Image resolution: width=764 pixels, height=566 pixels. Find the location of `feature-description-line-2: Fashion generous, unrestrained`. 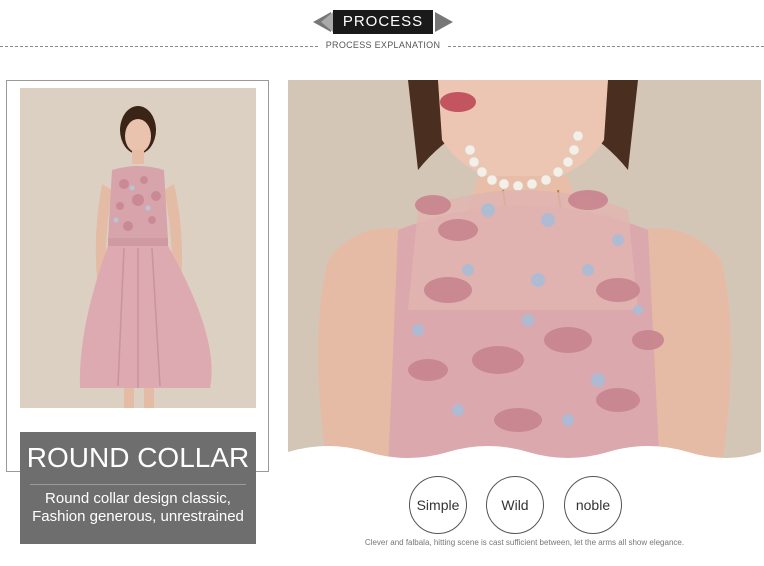

feature-description-line-2: Fashion generous, unrestrained is located at coordinates (138, 516).